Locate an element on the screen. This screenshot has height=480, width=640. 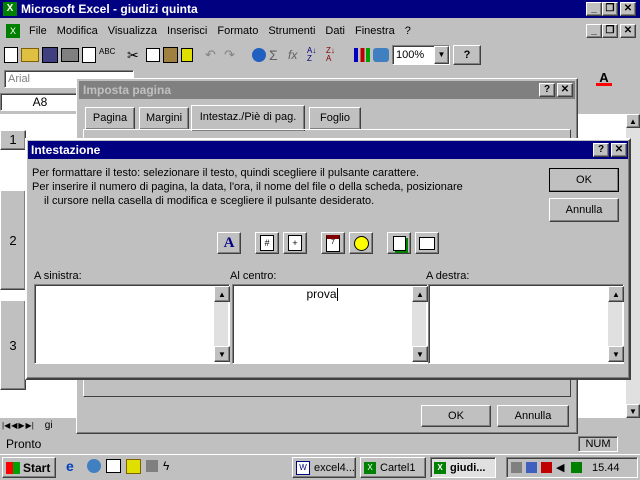
next-sheet-icon: ▶ is located at coordinates (21, 425).